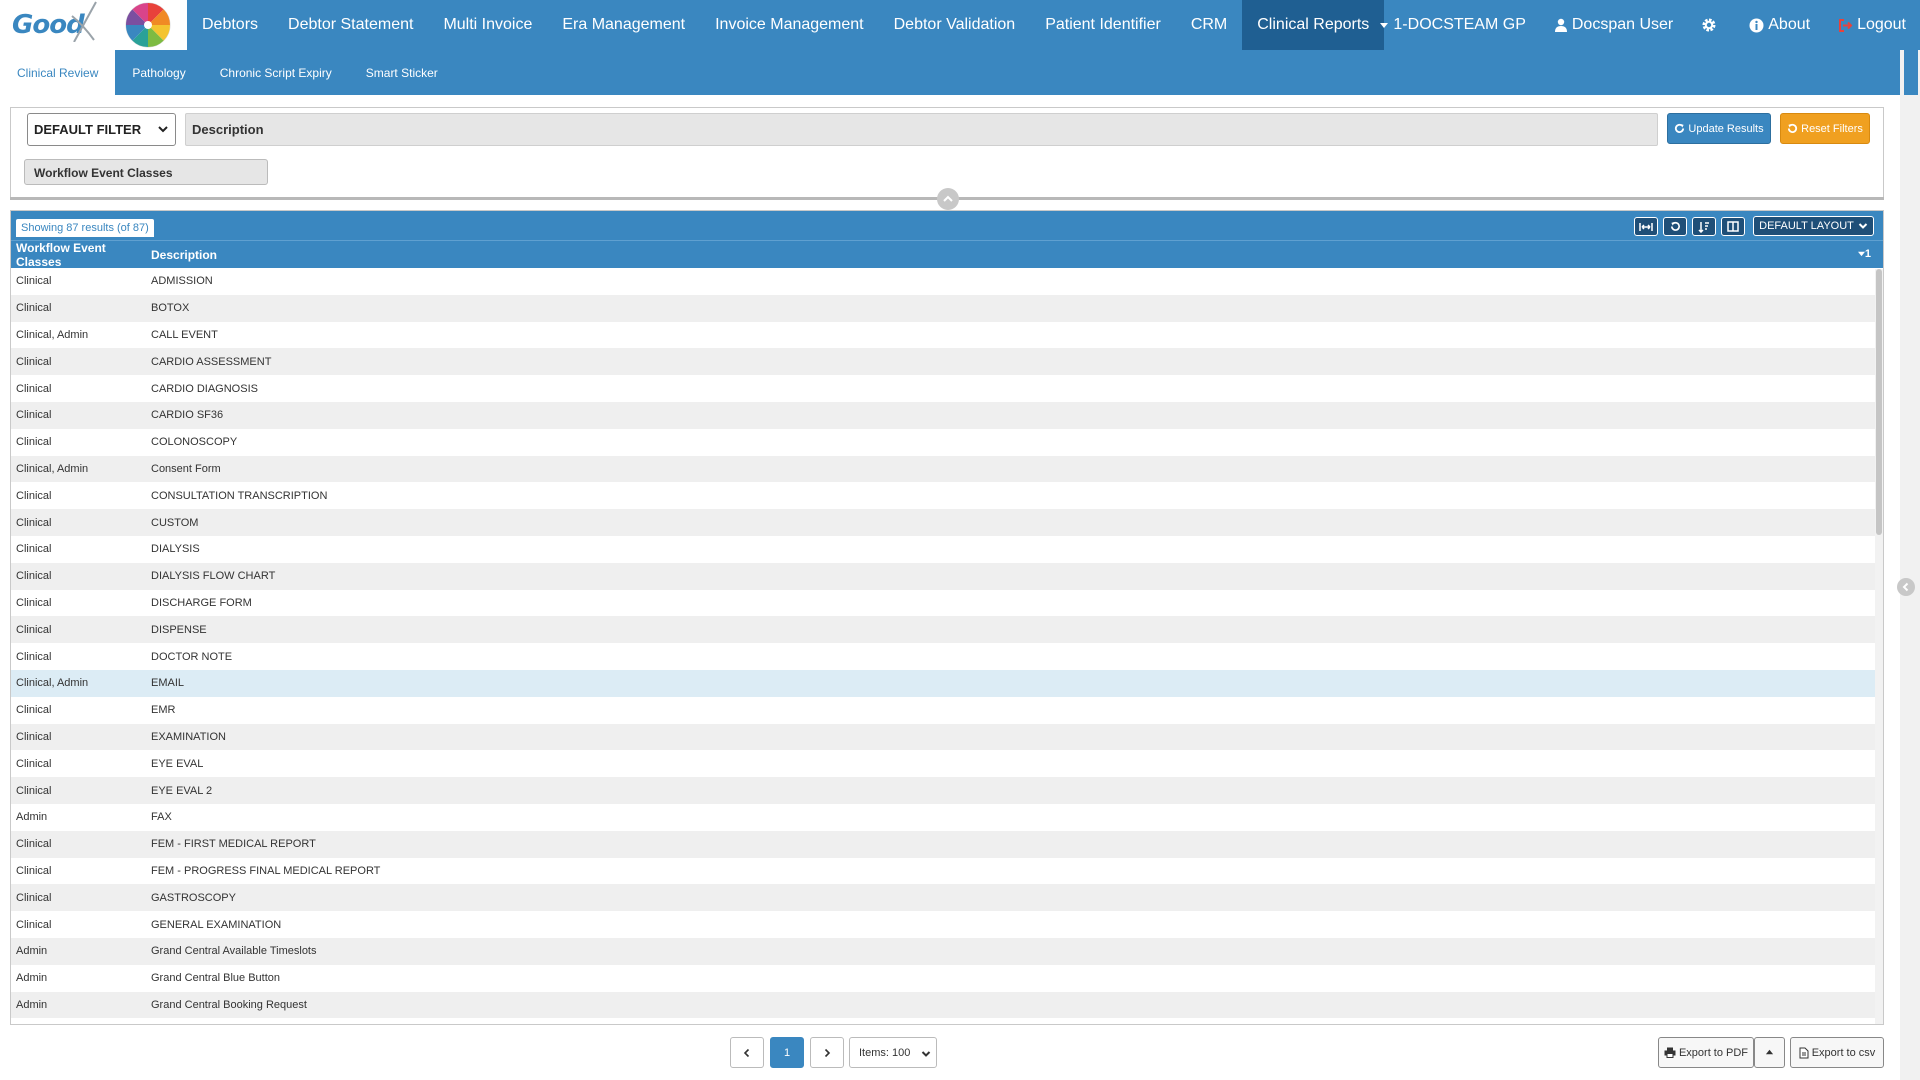  What do you see at coordinates (747, 1052) in the screenshot?
I see `previous-page-button` at bounding box center [747, 1052].